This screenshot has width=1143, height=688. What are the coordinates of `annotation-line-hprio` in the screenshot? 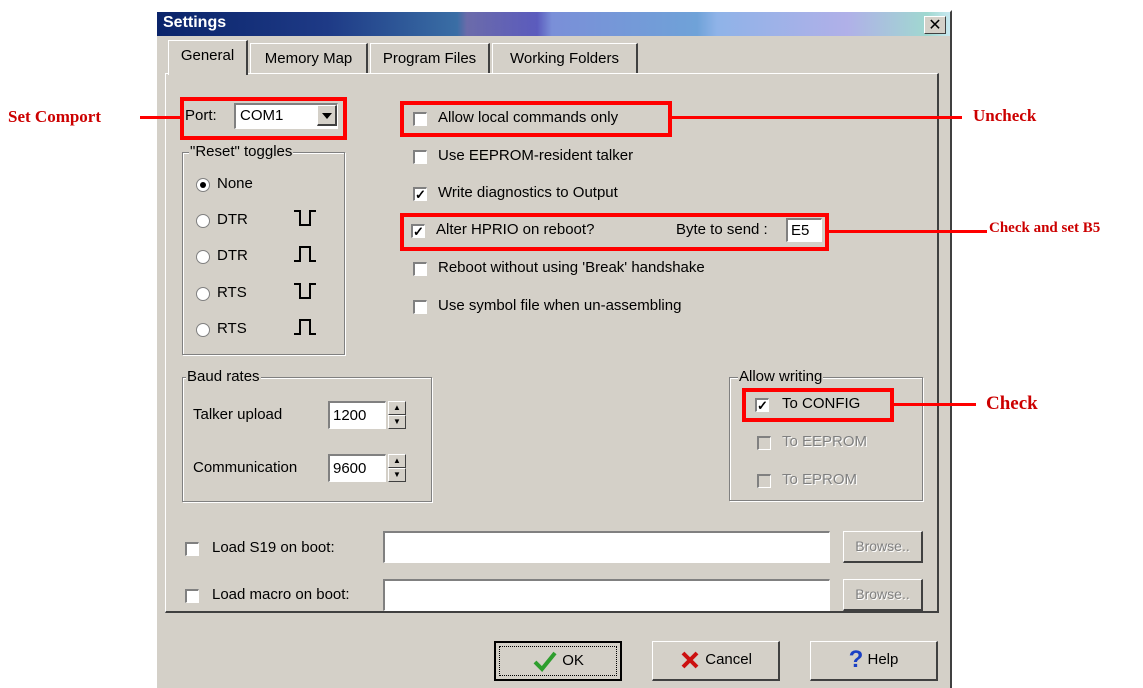 It's located at (908, 231).